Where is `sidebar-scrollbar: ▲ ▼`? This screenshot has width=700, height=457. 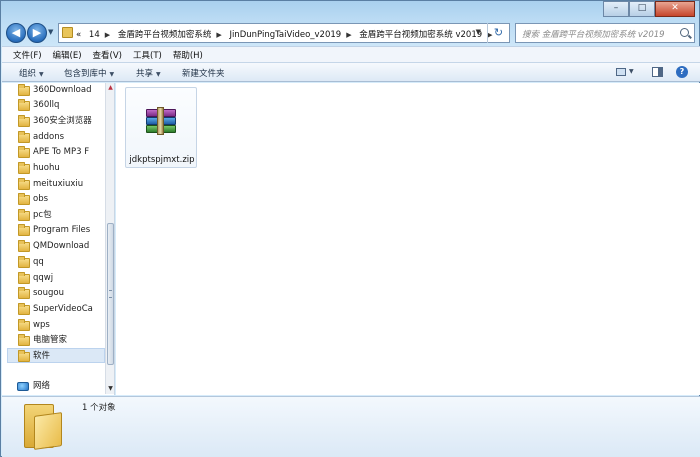
sidebar-scrollbar: ▲ ▼ is located at coordinates (109, 238).